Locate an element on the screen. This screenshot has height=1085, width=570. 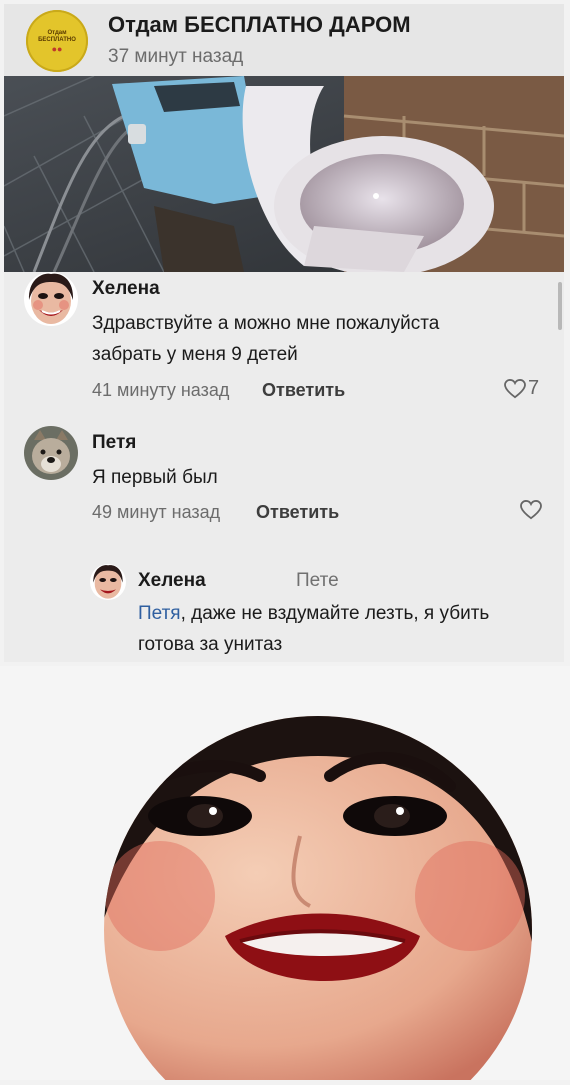
scrollbar is located at coordinates (560, 306).